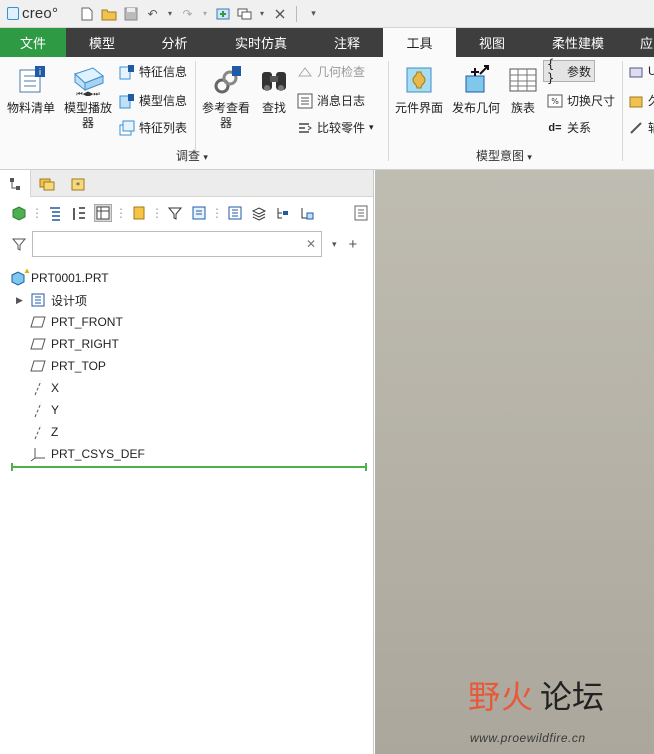 Image resolution: width=654 pixels, height=754 pixels. I want to click on publish-geometry-label: 发布几何, so click(475, 108).